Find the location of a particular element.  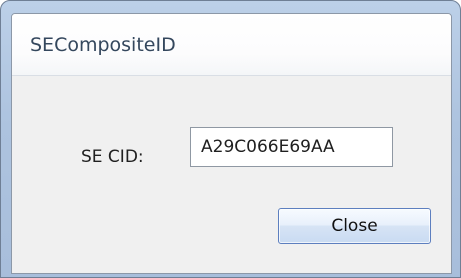

close-button: Close is located at coordinates (354, 226).